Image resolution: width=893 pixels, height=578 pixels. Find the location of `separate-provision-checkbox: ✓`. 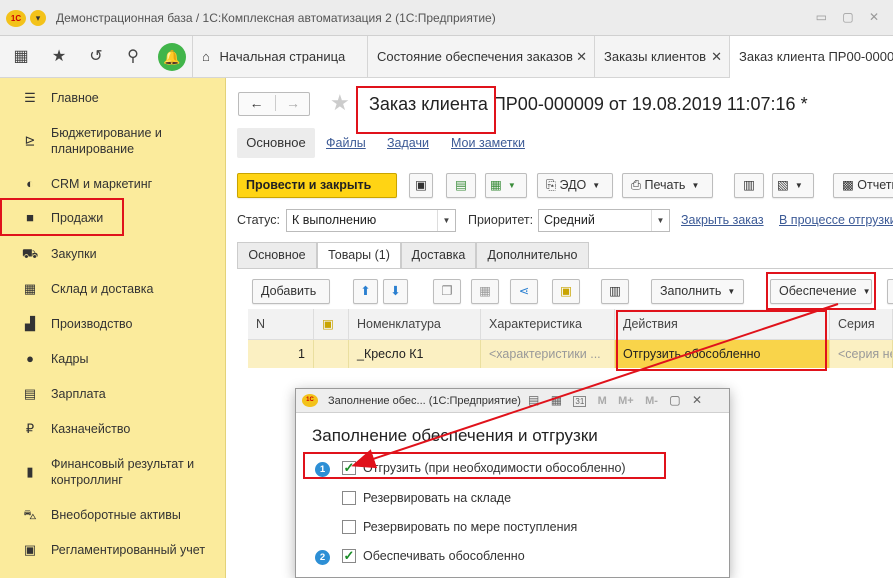

separate-provision-checkbox: ✓ is located at coordinates (349, 556).